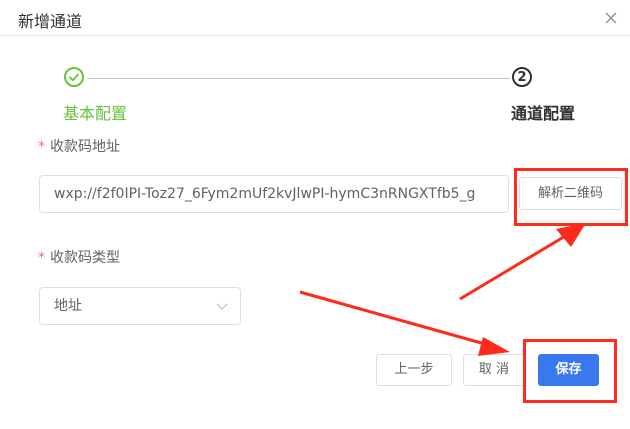 The width and height of the screenshot is (630, 429). What do you see at coordinates (568, 370) in the screenshot?
I see `save-button: 保存` at bounding box center [568, 370].